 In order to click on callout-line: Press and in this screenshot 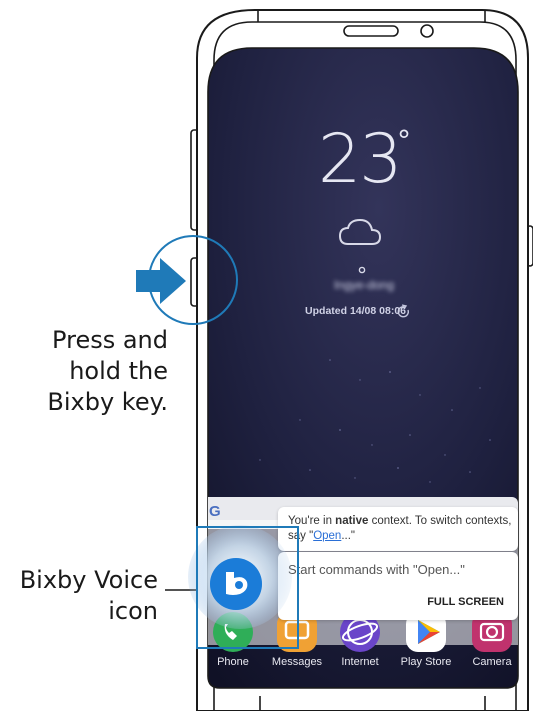, I will do `click(110, 340)`.